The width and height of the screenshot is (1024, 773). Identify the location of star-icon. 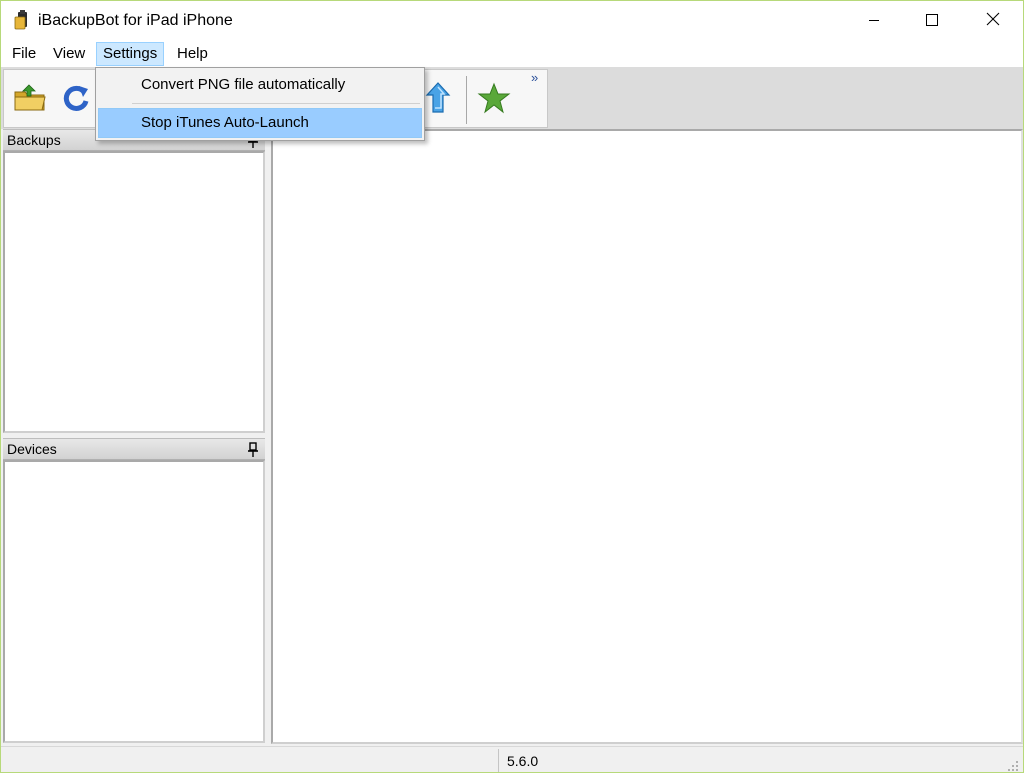
(494, 100).